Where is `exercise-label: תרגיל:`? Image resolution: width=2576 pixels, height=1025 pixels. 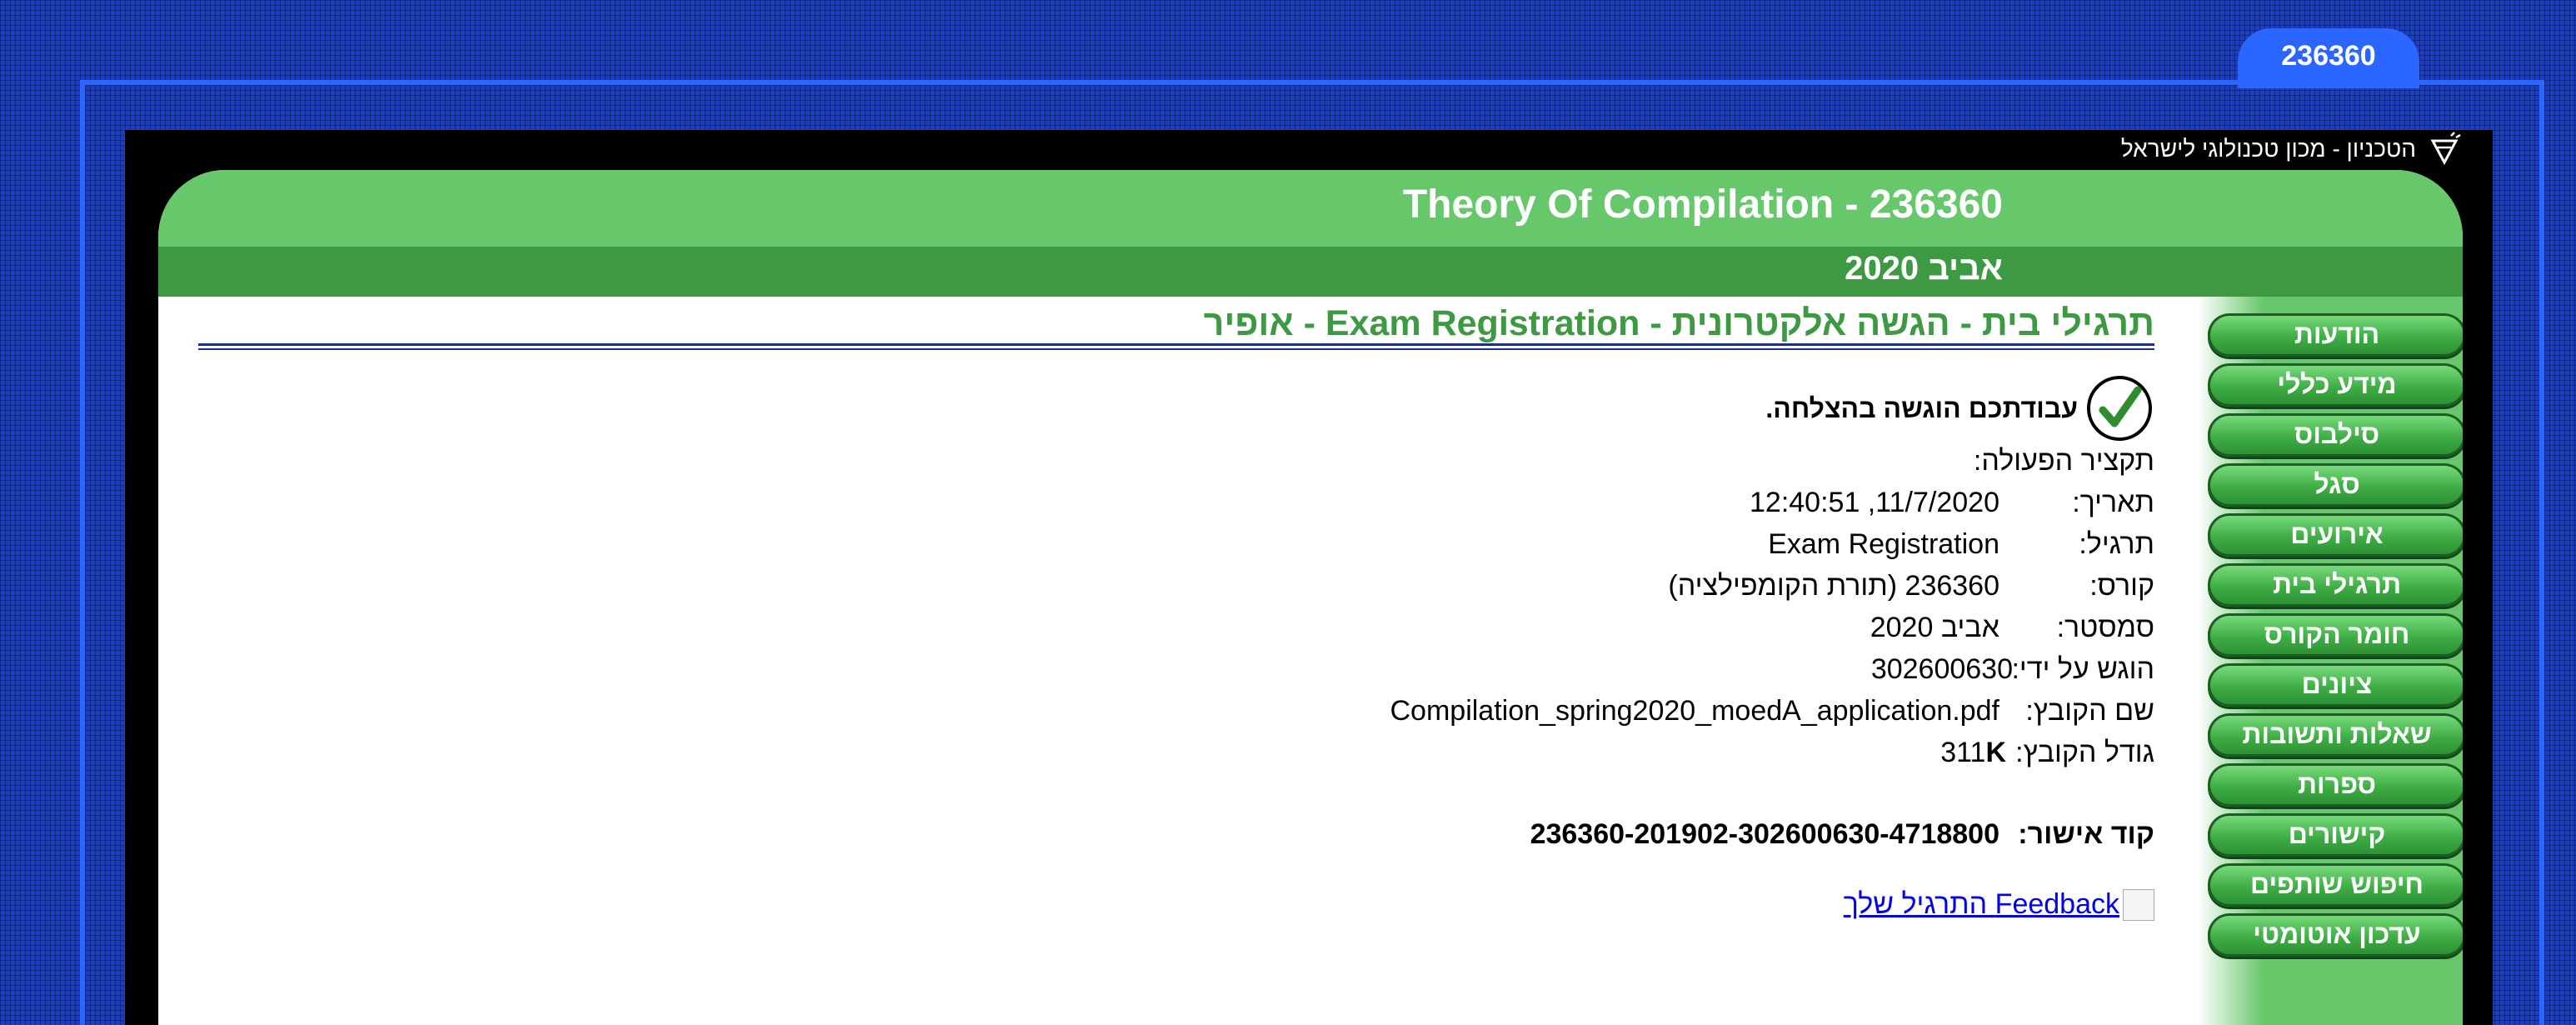
exercise-label: תרגיל: is located at coordinates (2116, 544).